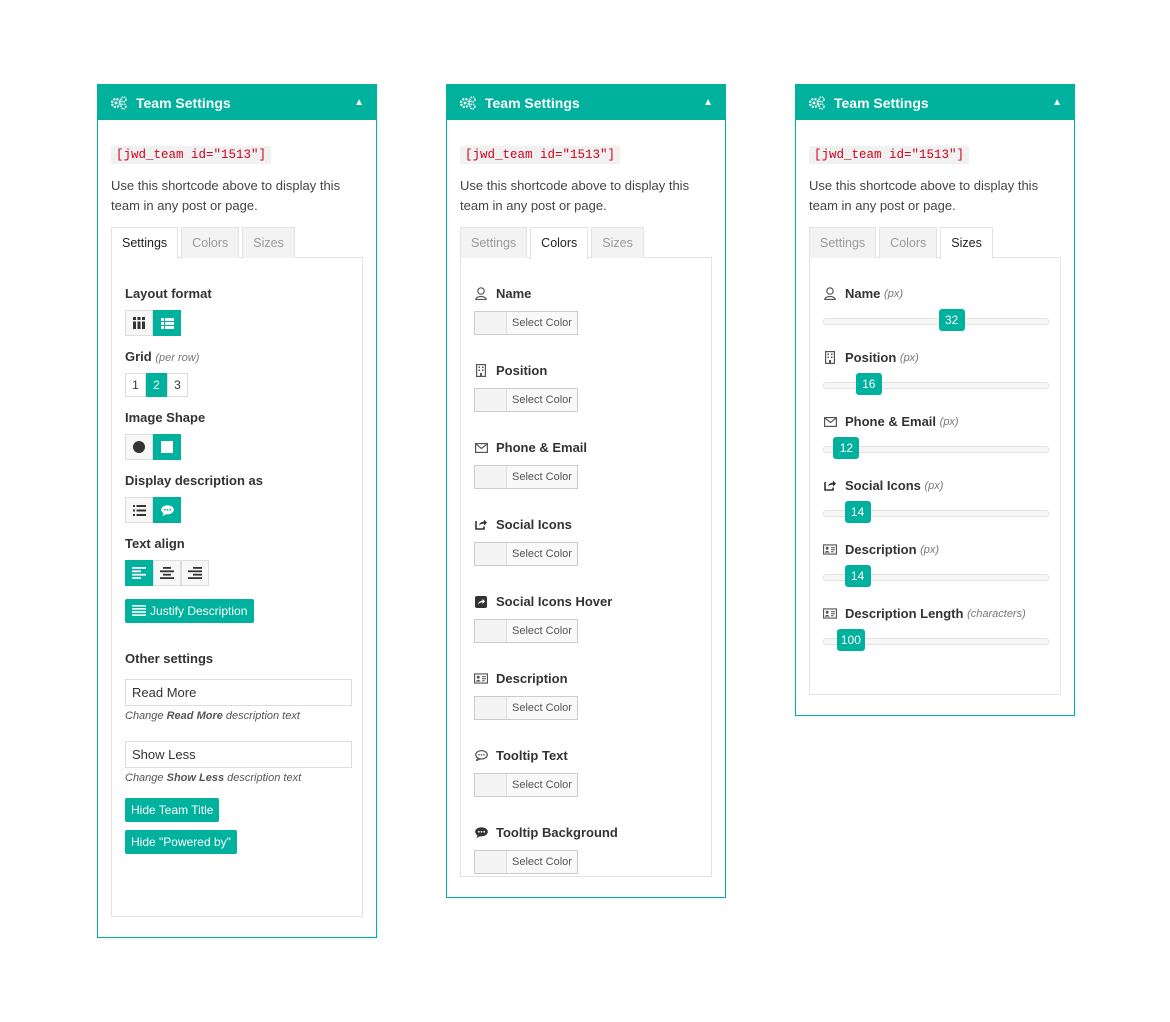 The image size is (1170, 1022). I want to click on description-list-button, so click(139, 510).